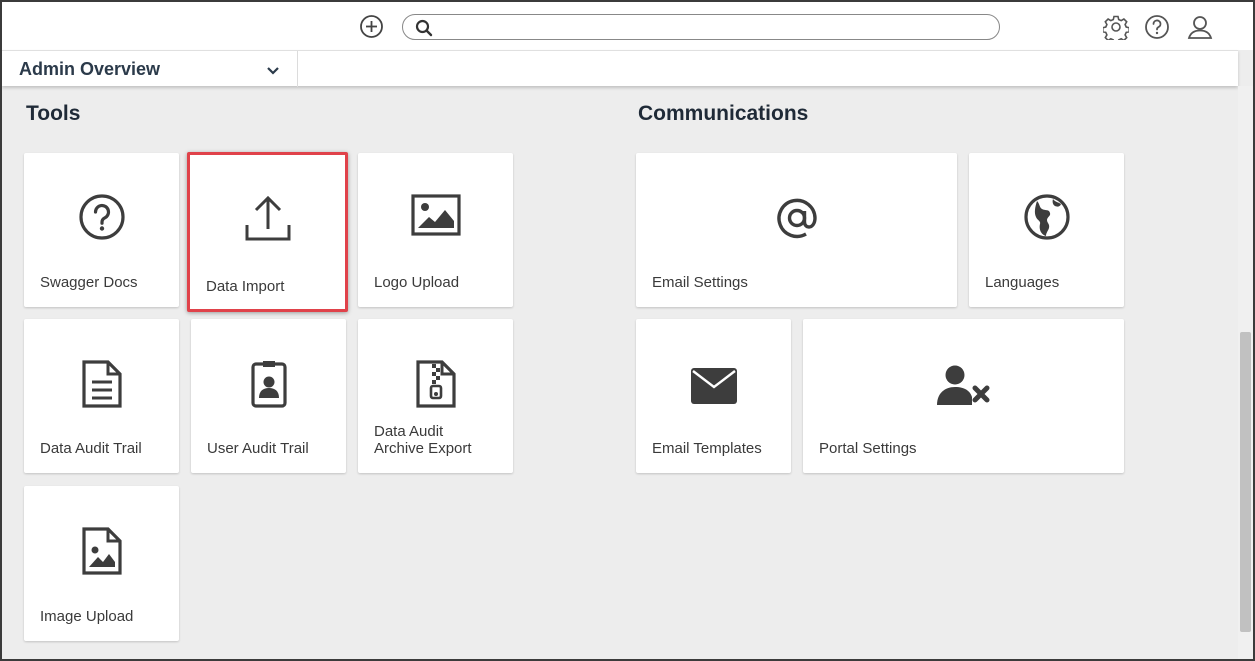  I want to click on tile-portal-settings: Portal Settings, so click(963, 396).